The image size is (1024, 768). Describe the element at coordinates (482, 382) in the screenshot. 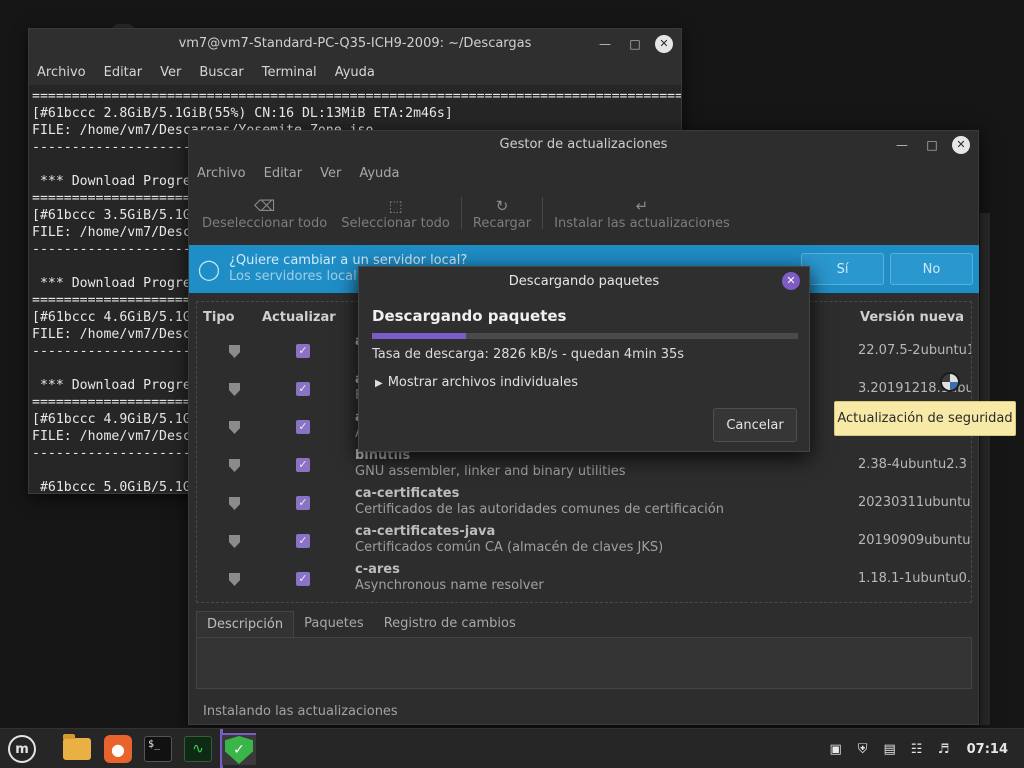

I see `expander-label: Mostrar archivos individuales` at that location.